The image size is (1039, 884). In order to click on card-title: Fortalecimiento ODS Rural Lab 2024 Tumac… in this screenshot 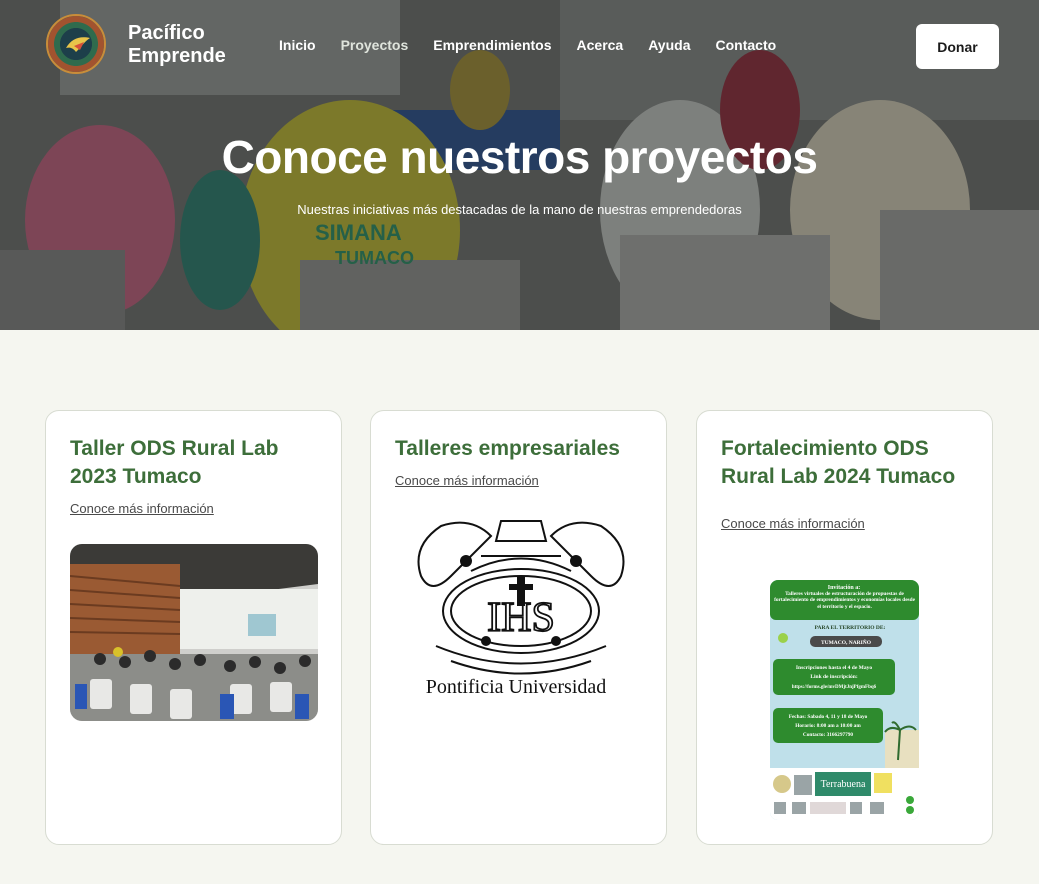, I will do `click(838, 462)`.